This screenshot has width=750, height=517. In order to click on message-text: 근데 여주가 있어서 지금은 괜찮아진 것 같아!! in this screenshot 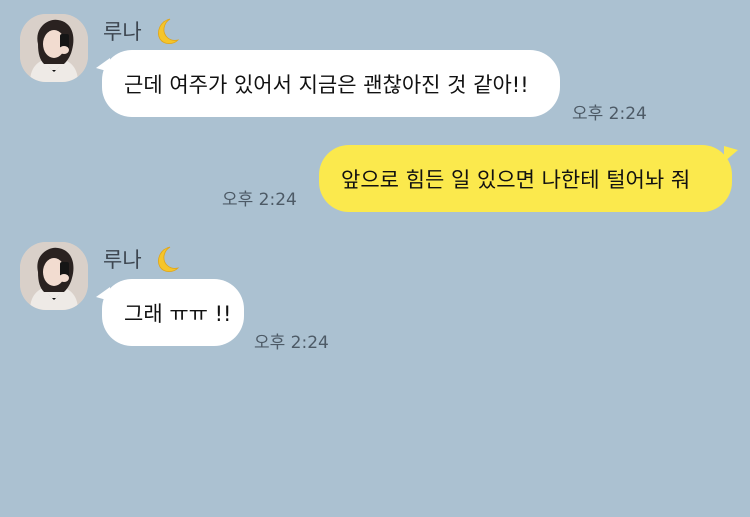, I will do `click(326, 84)`.